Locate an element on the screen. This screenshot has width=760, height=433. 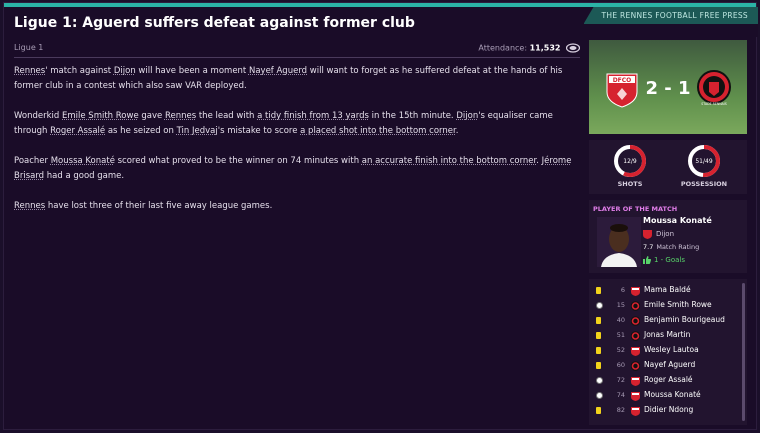
event-player: Nayef Aguerd is located at coordinates (669, 364).